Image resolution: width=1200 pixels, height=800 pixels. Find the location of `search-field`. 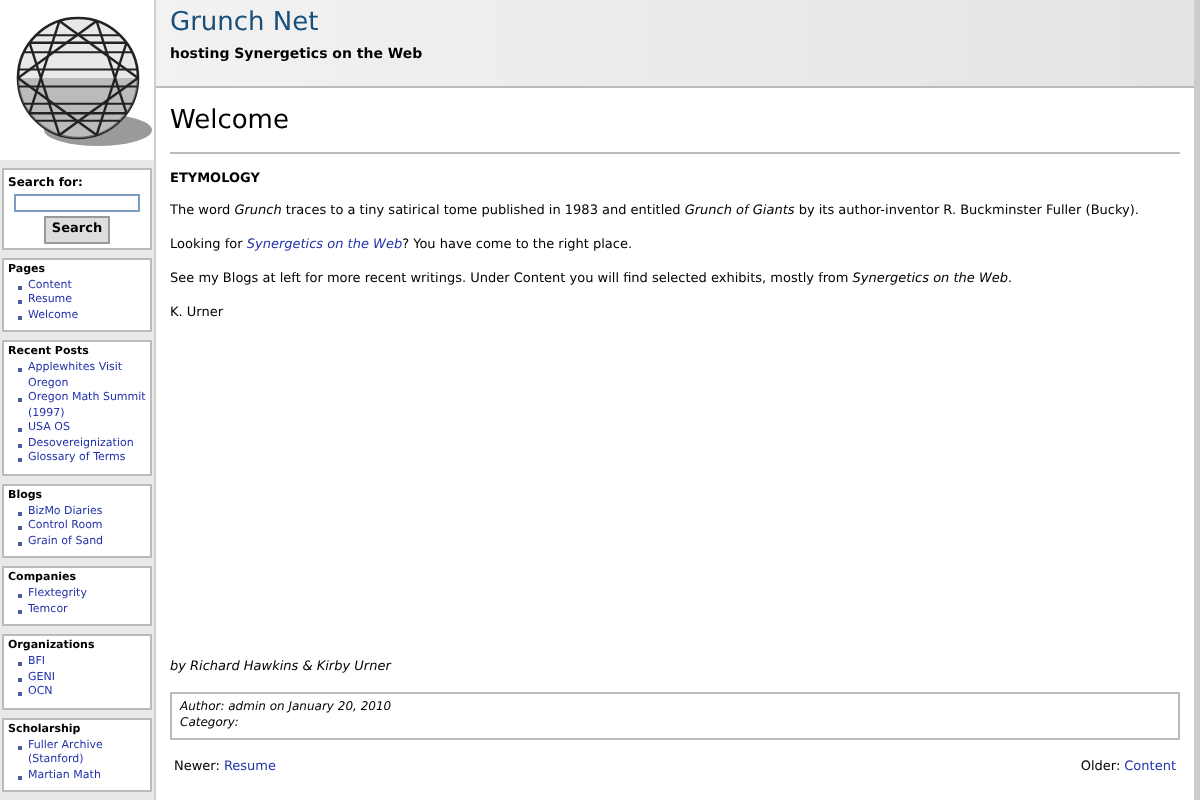

search-field is located at coordinates (77, 203).